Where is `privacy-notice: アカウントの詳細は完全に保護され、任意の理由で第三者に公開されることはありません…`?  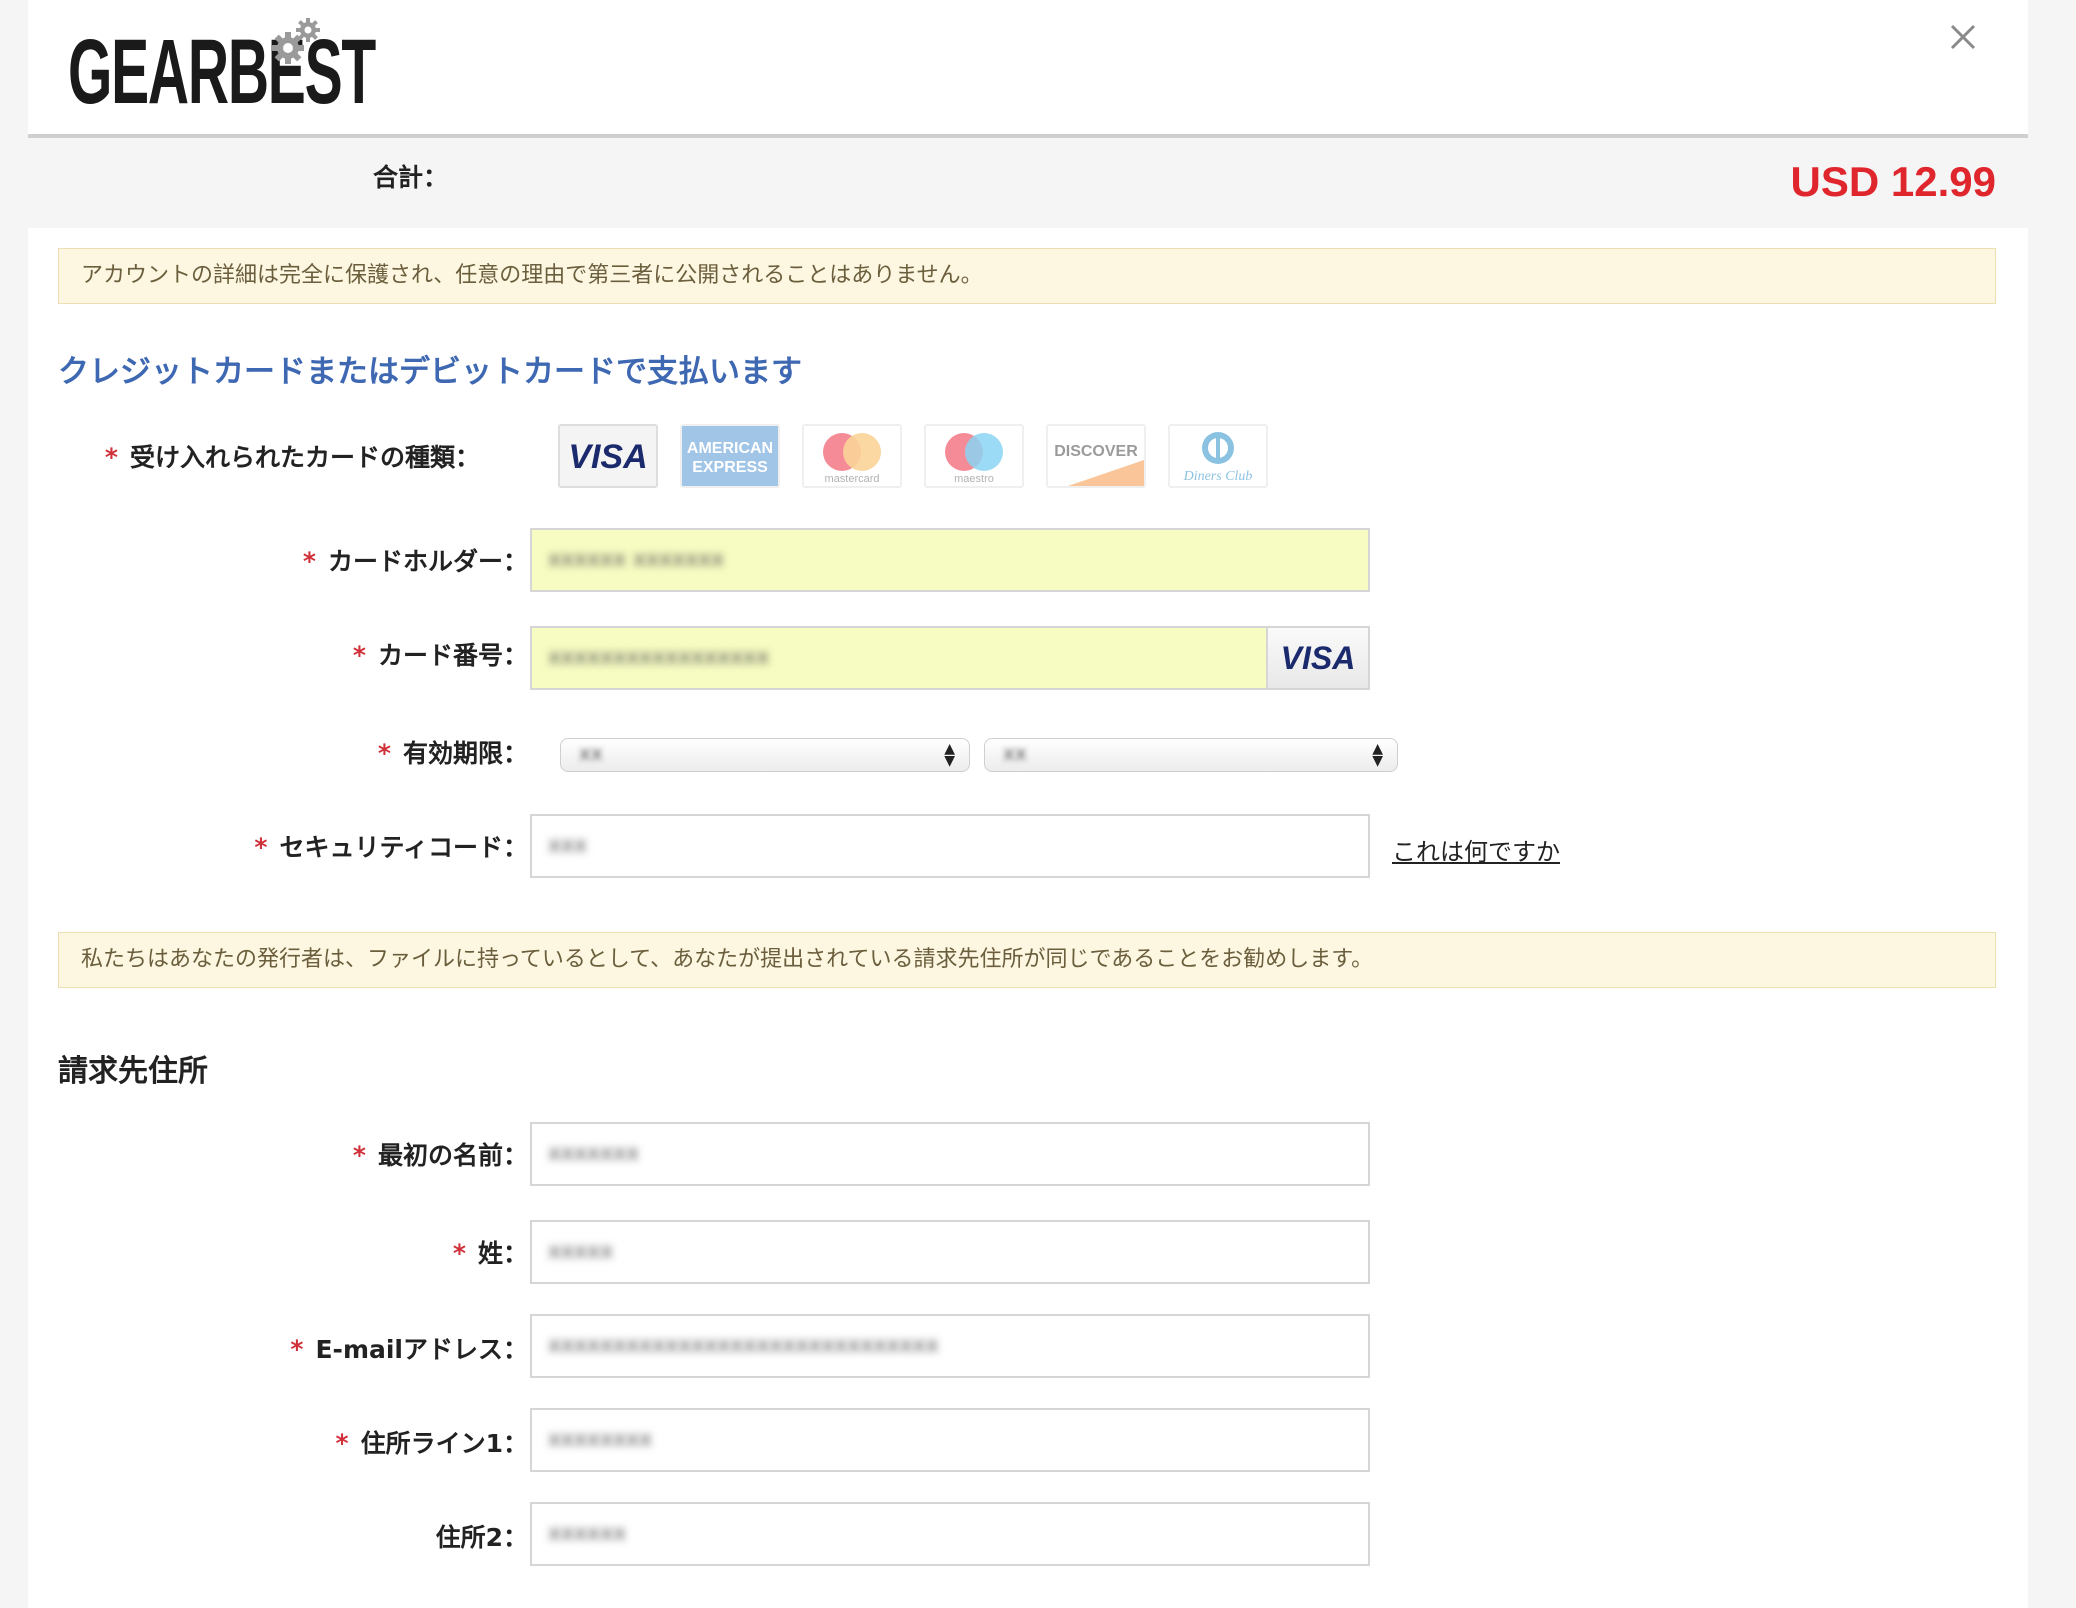 privacy-notice: アカウントの詳細は完全に保護され、任意の理由で第三者に公開されることはありません… is located at coordinates (1027, 276).